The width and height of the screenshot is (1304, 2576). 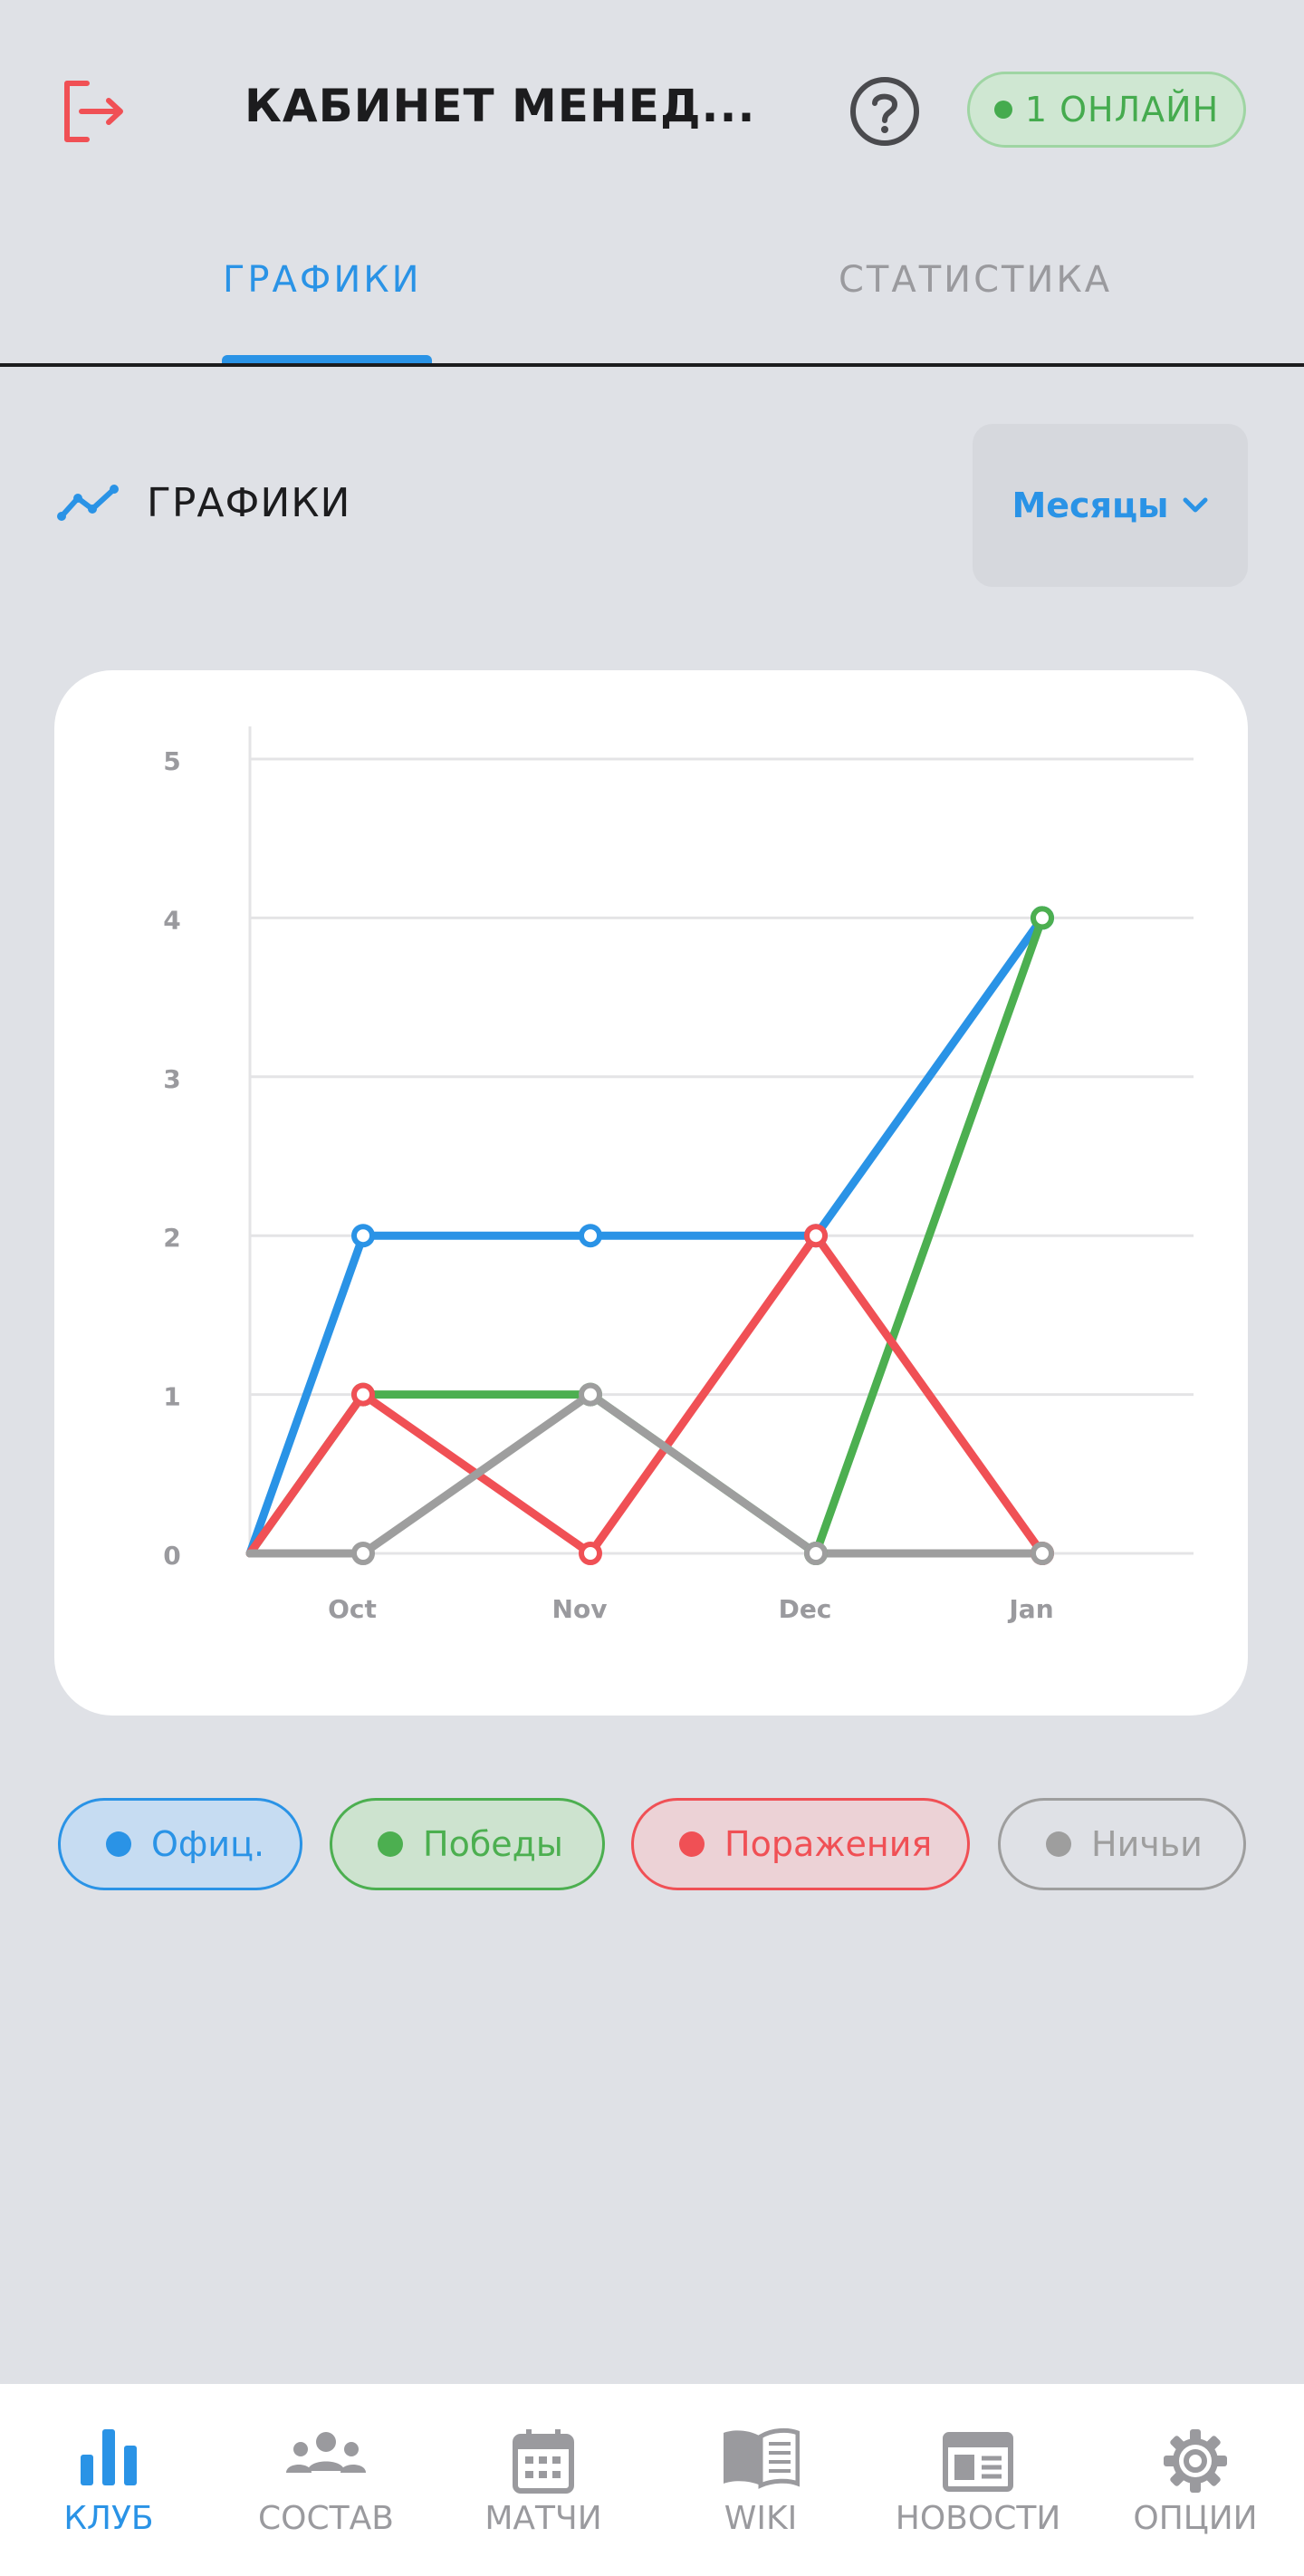 What do you see at coordinates (94, 111) in the screenshot?
I see `logout-icon` at bounding box center [94, 111].